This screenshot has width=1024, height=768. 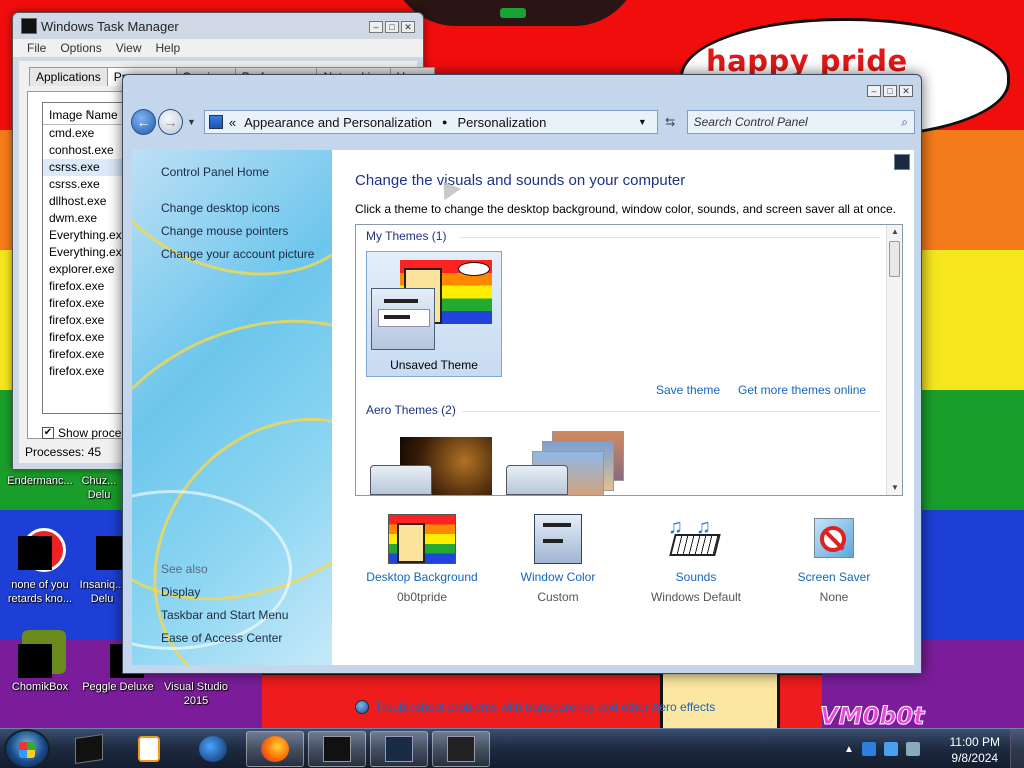 I want to click on menu-file: File, so click(x=36, y=48).